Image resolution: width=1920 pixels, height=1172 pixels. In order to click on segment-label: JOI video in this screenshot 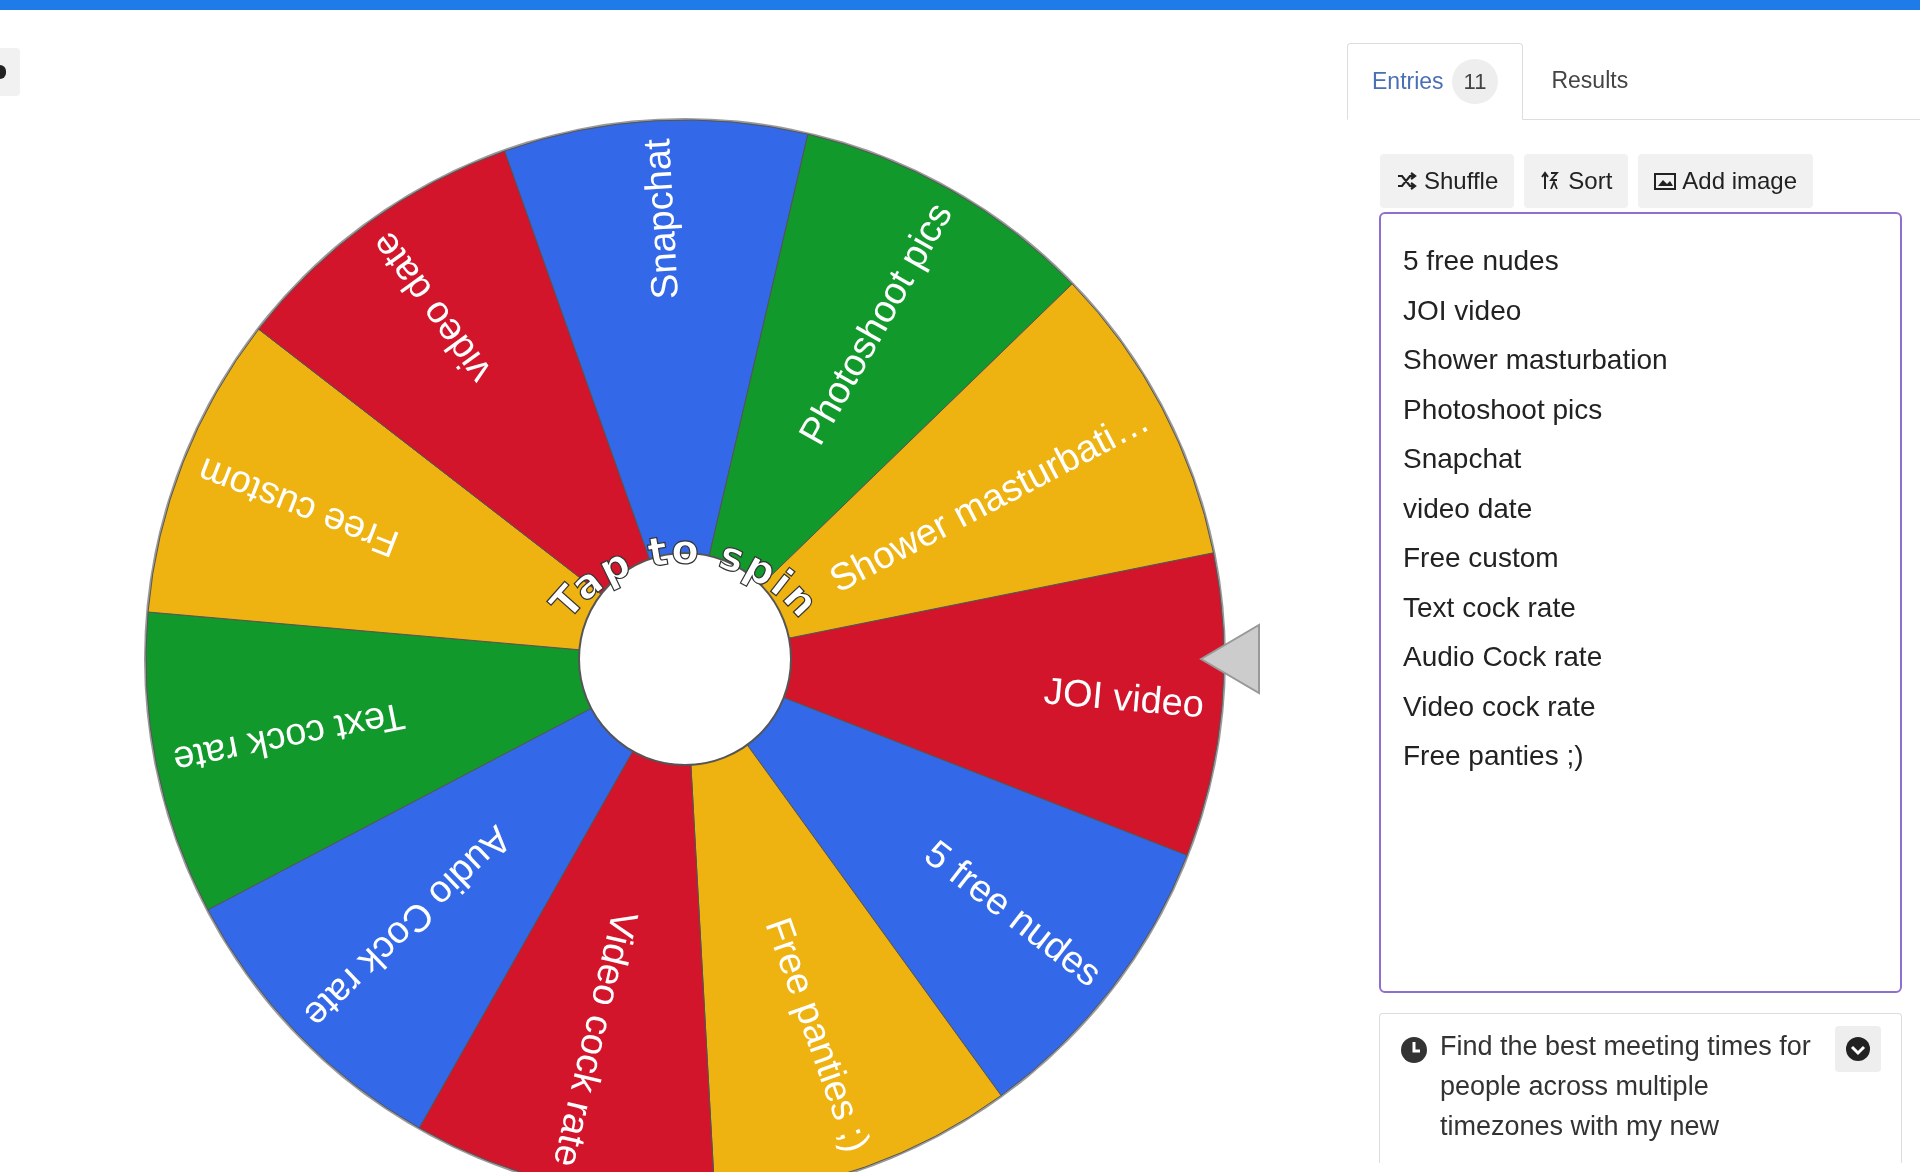, I will do `click(1124, 697)`.